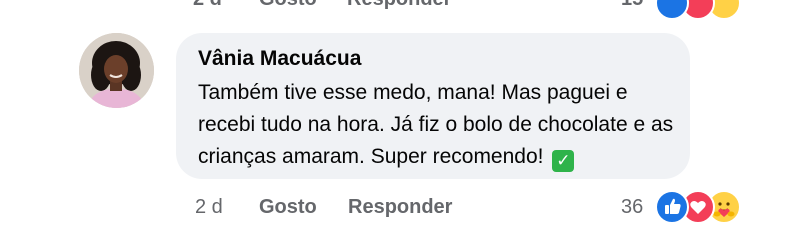  Describe the element at coordinates (279, 59) in the screenshot. I see `comment-author-name: Vânia Macuácua` at that location.